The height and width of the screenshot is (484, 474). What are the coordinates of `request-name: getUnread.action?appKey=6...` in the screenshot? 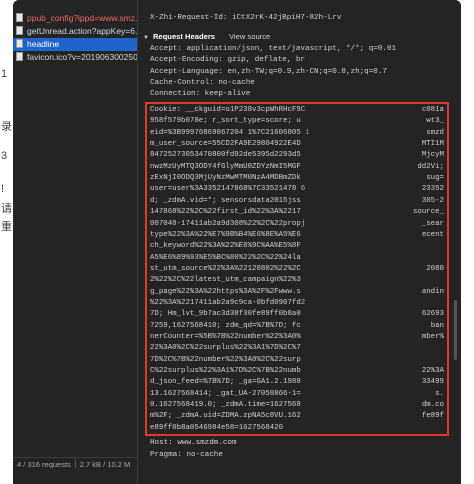 It's located at (82, 31).